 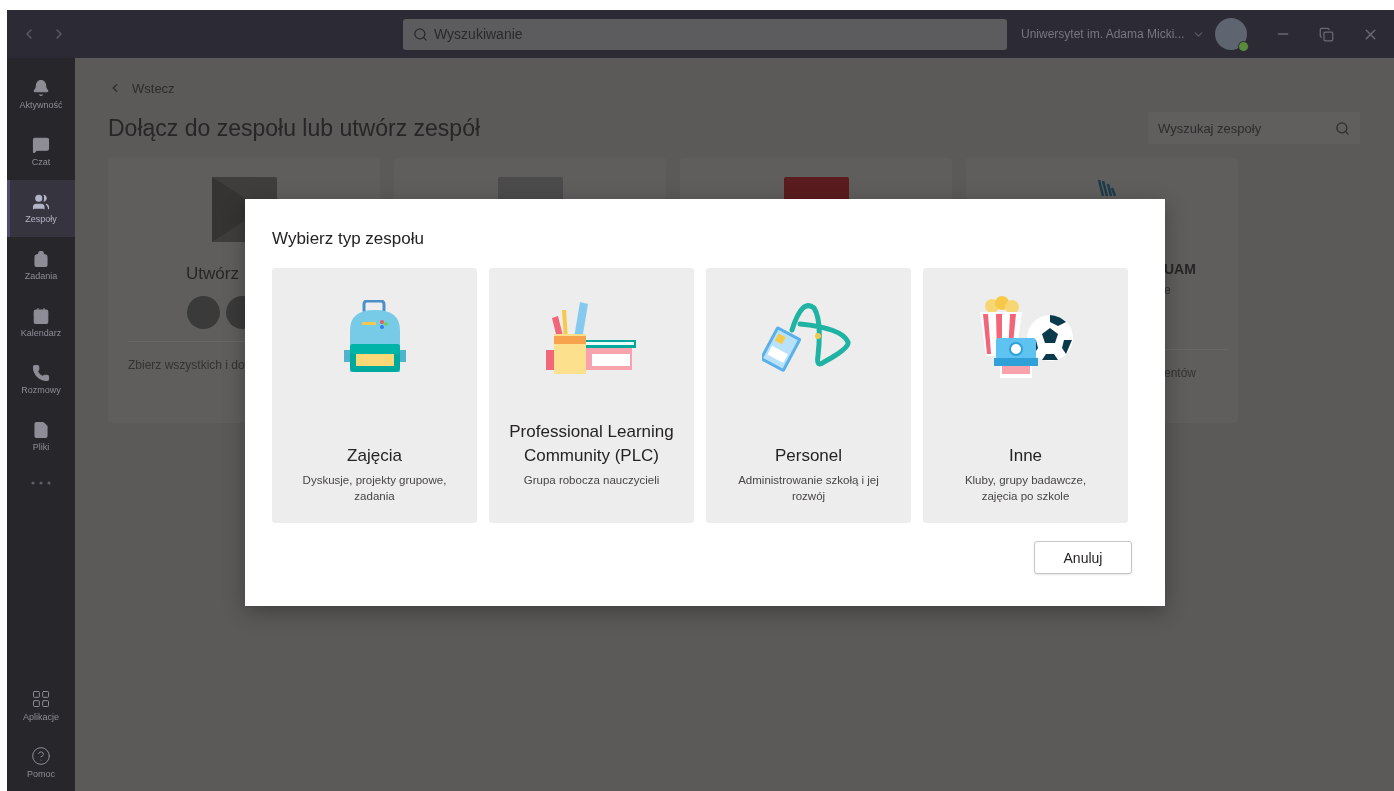 I want to click on tile-title: Zajęcia, so click(x=374, y=456).